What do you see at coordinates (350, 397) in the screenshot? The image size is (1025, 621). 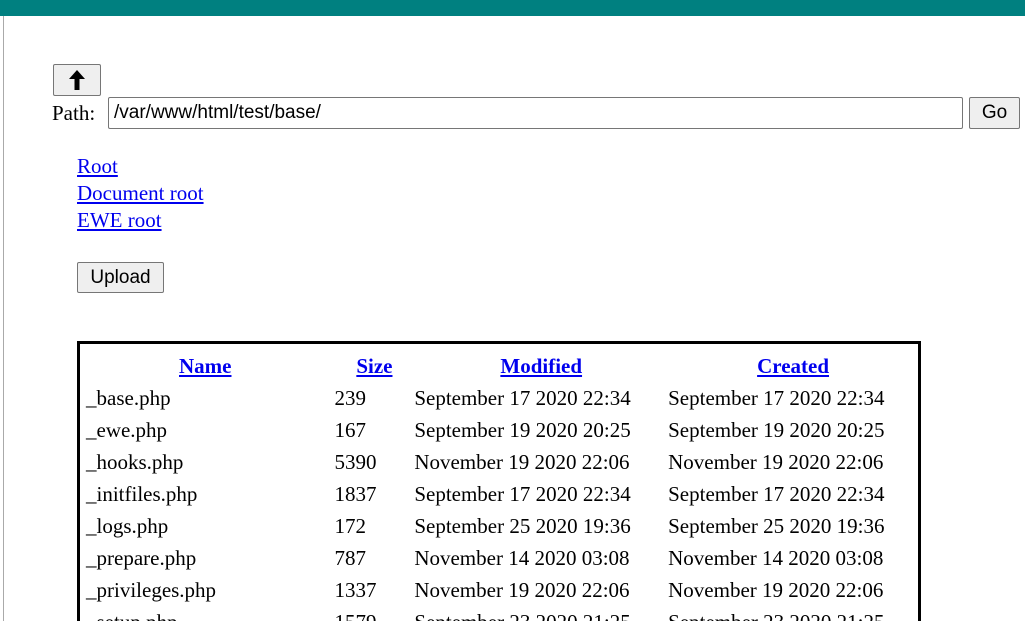 I see `file-size: 239` at bounding box center [350, 397].